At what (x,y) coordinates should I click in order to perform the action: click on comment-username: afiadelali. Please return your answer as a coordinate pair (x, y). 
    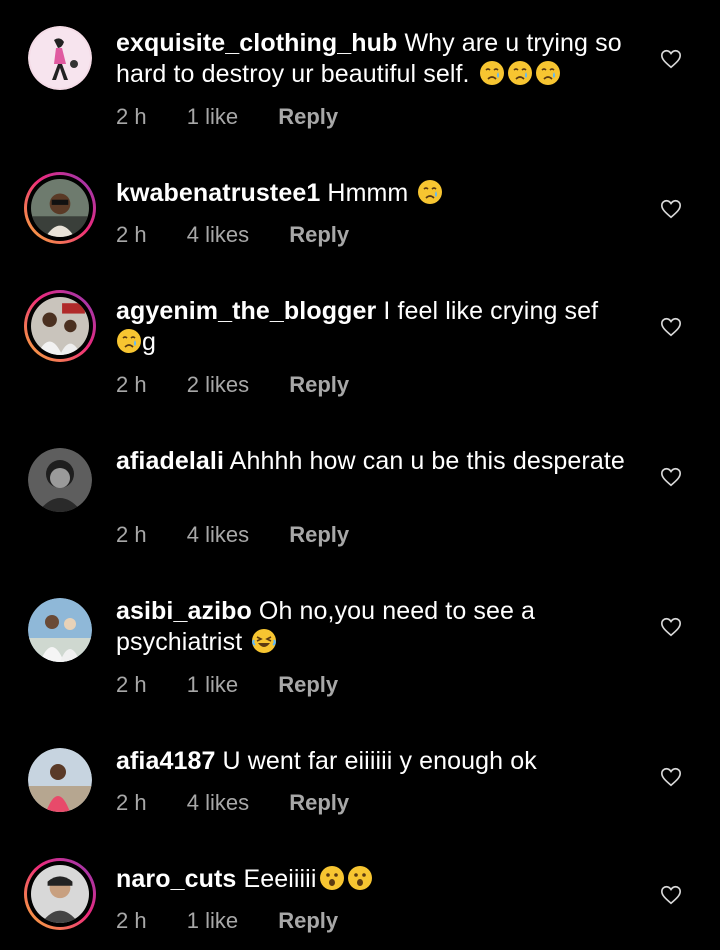
    Looking at the image, I should click on (170, 461).